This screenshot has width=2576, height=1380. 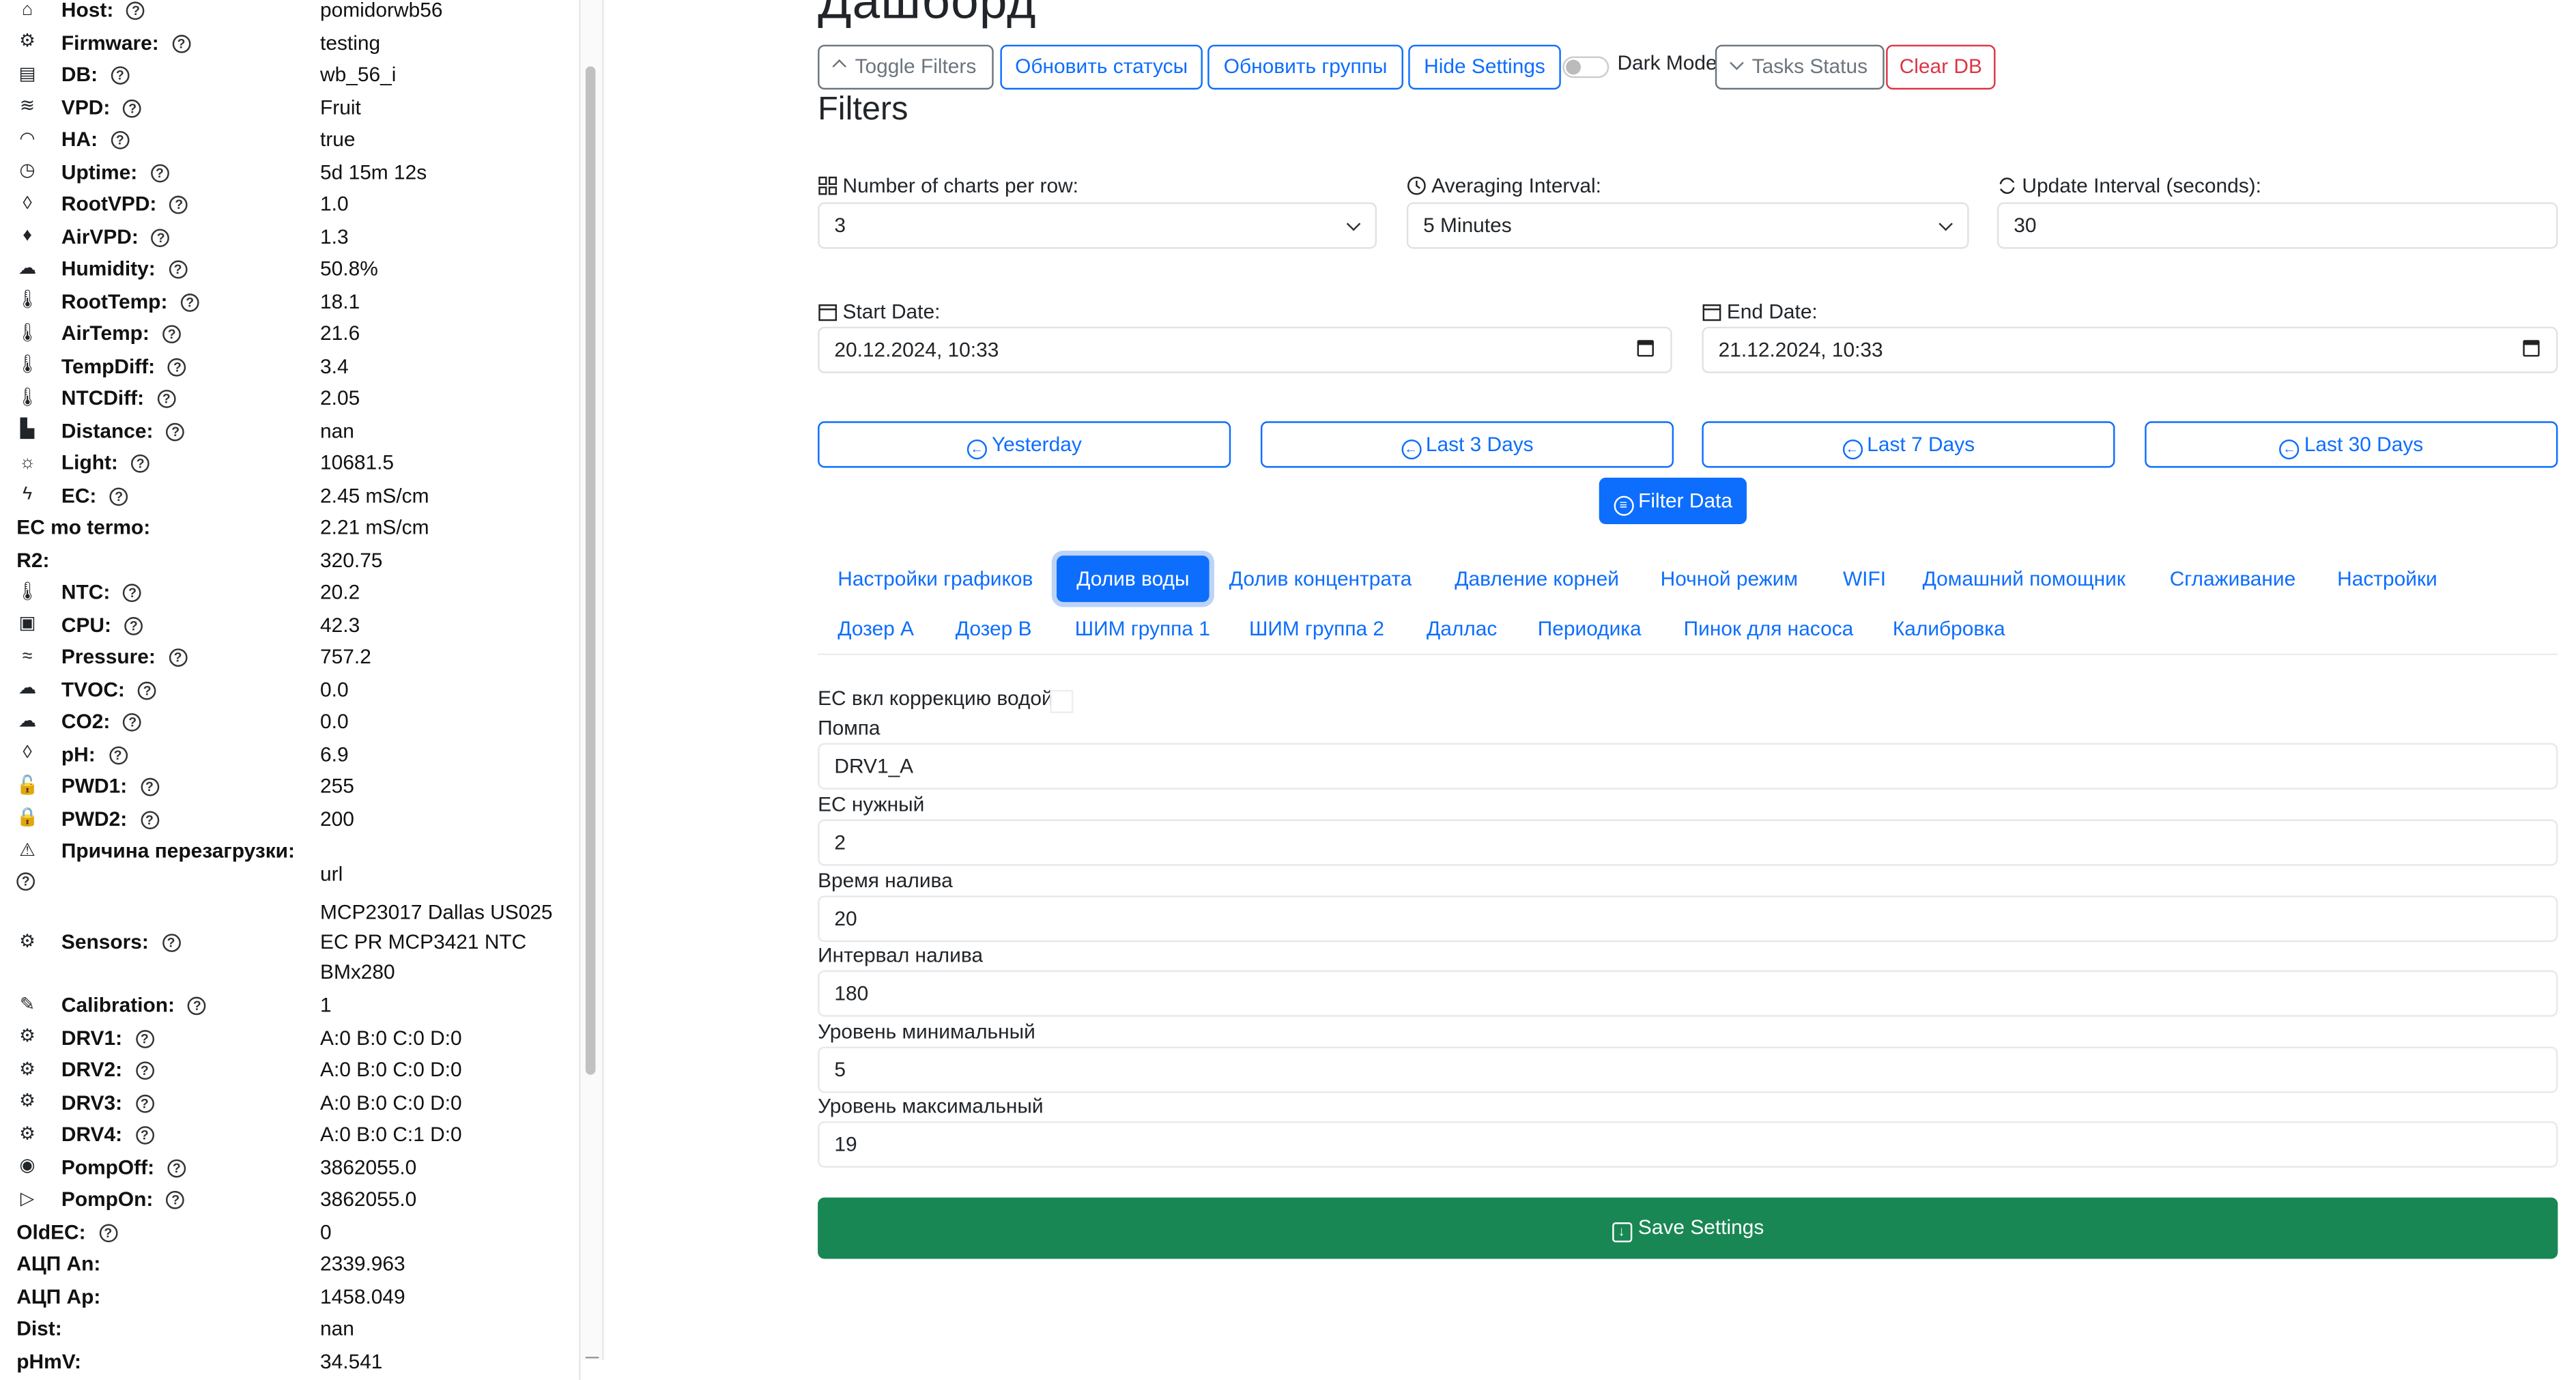 What do you see at coordinates (1316, 628) in the screenshot?
I see `tab-pwm-group-2: ШИМ группа 2` at bounding box center [1316, 628].